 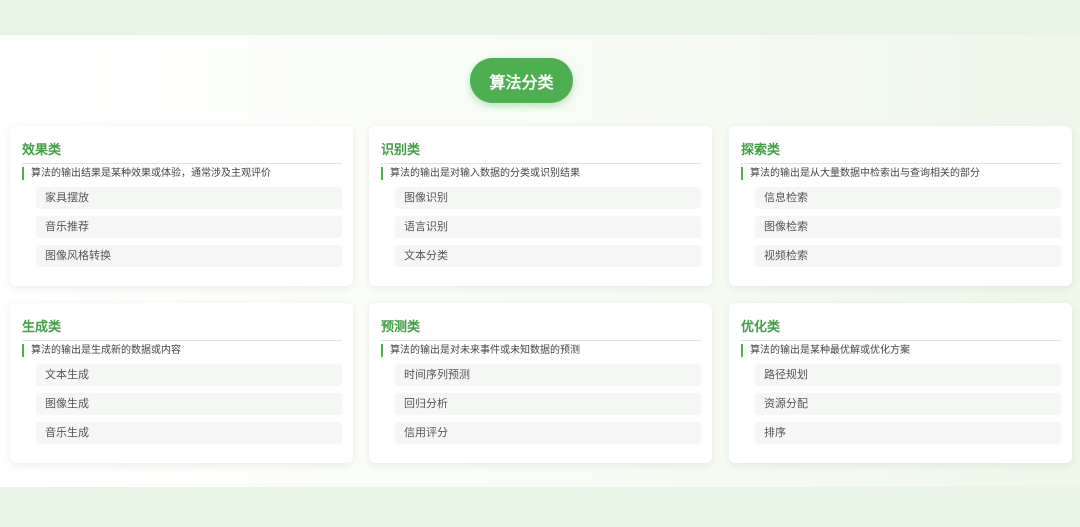 What do you see at coordinates (908, 404) in the screenshot?
I see `list-item: 资源分配` at bounding box center [908, 404].